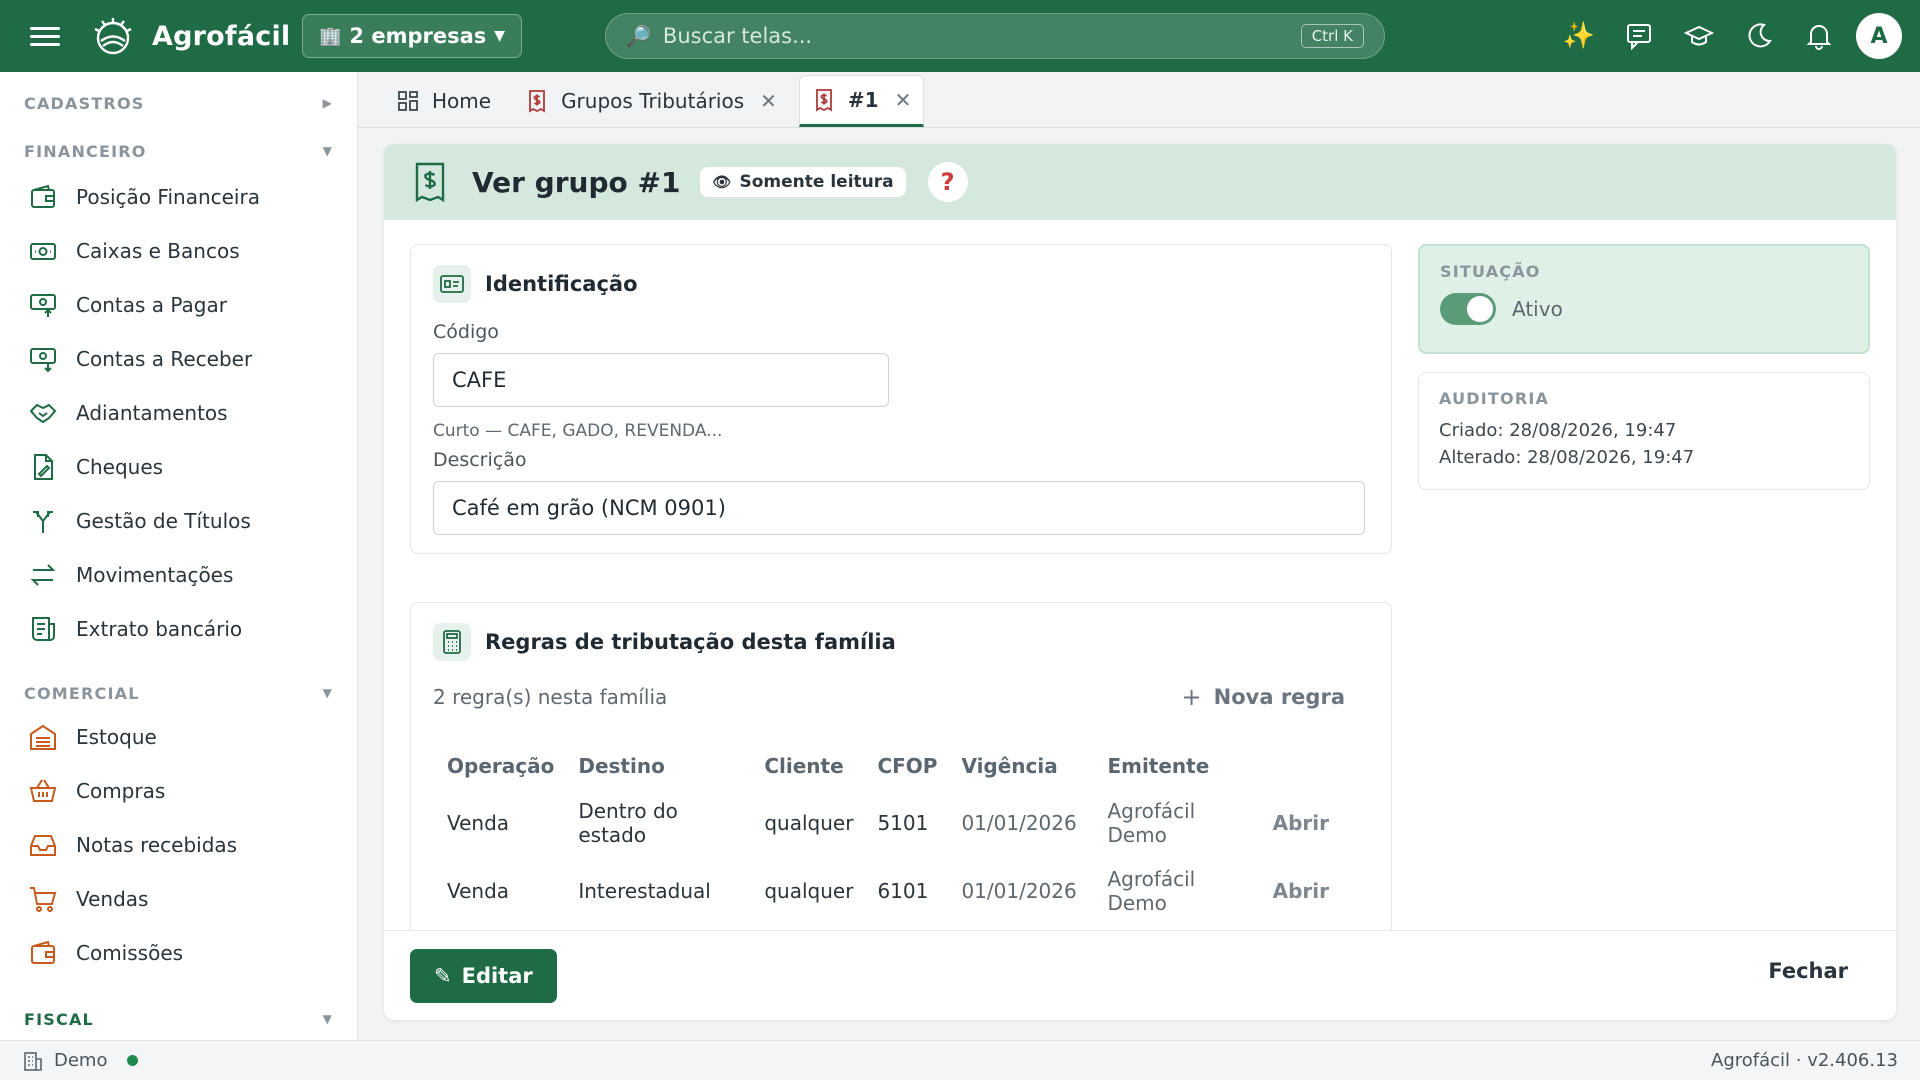 The width and height of the screenshot is (1920, 1080). I want to click on new-rule-label: Nova regra, so click(1279, 697).